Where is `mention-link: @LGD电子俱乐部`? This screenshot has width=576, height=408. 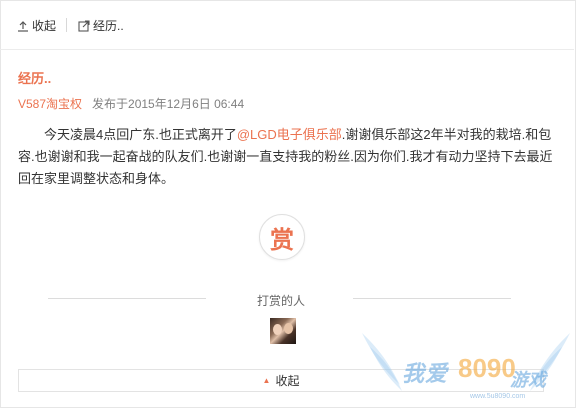 mention-link: @LGD电子俱乐部 is located at coordinates (289, 134).